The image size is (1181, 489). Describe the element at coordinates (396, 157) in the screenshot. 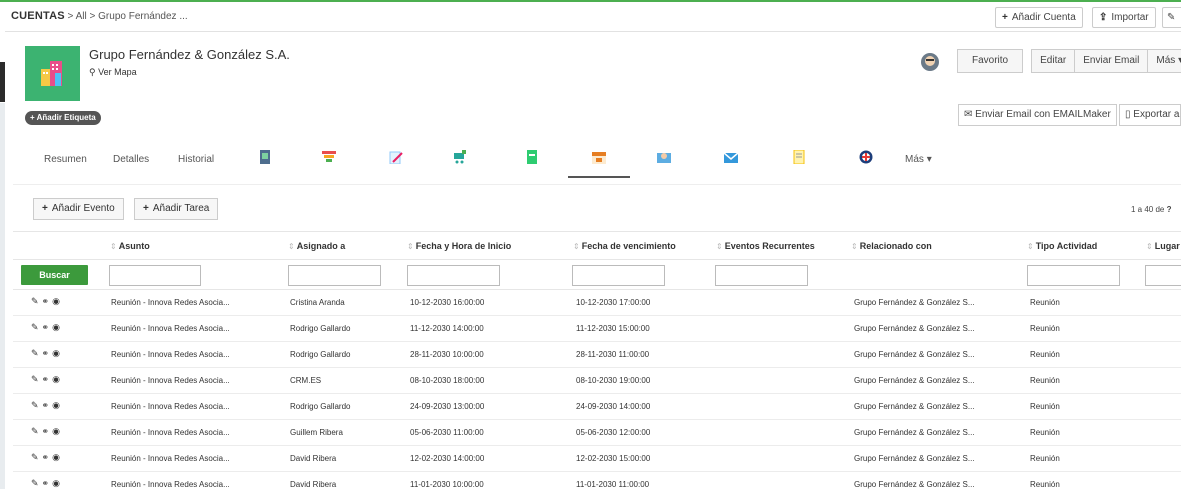

I see `quotes-tab-icon` at that location.